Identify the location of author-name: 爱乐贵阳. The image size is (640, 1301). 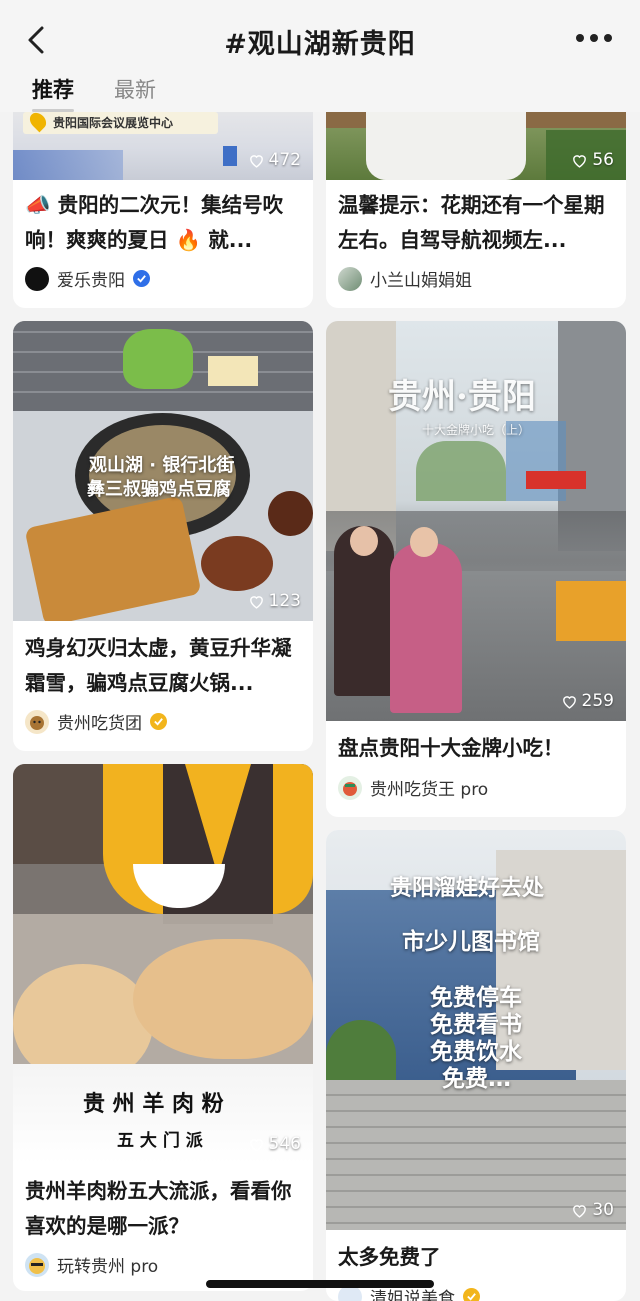
(91, 281).